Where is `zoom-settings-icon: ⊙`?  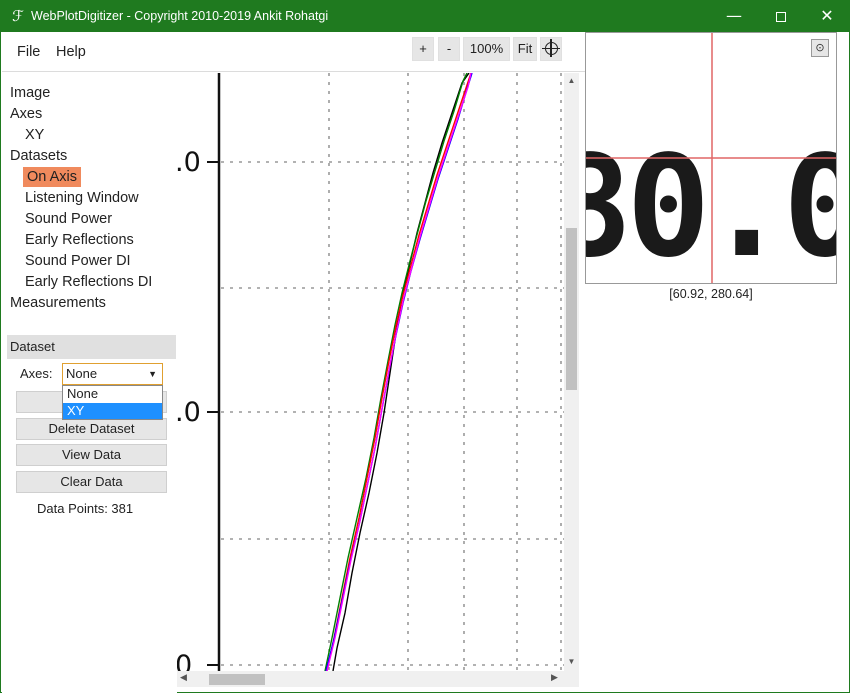
zoom-settings-icon: ⊙ is located at coordinates (820, 48).